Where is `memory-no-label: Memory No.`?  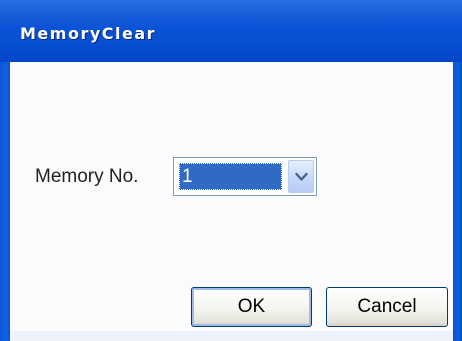
memory-no-label: Memory No. is located at coordinates (87, 176).